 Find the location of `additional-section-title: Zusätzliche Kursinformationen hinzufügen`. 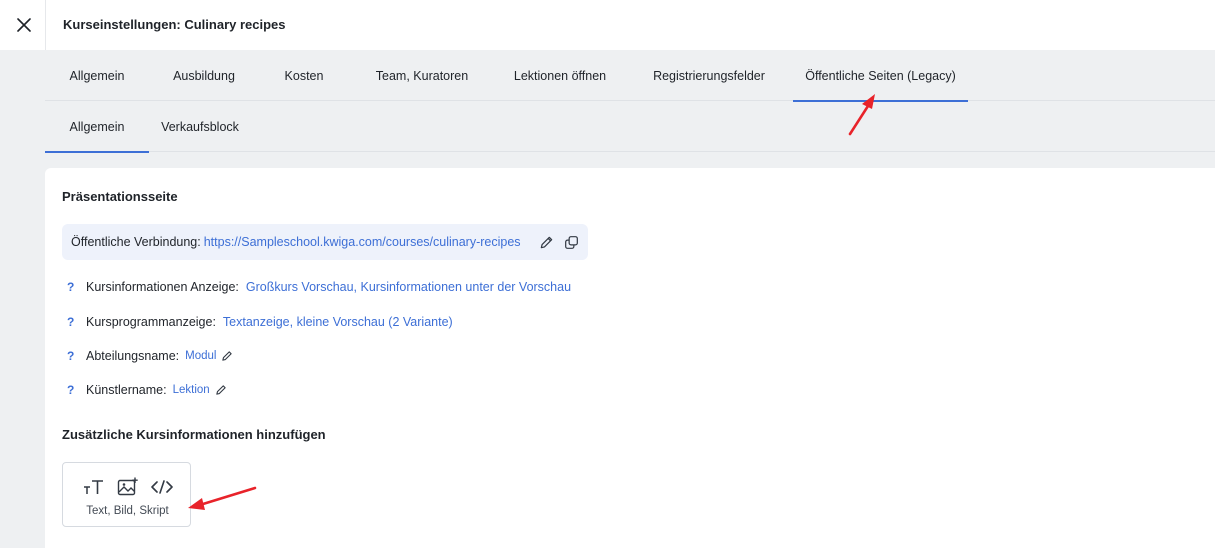

additional-section-title: Zusätzliche Kursinformationen hinzufügen is located at coordinates (194, 434).